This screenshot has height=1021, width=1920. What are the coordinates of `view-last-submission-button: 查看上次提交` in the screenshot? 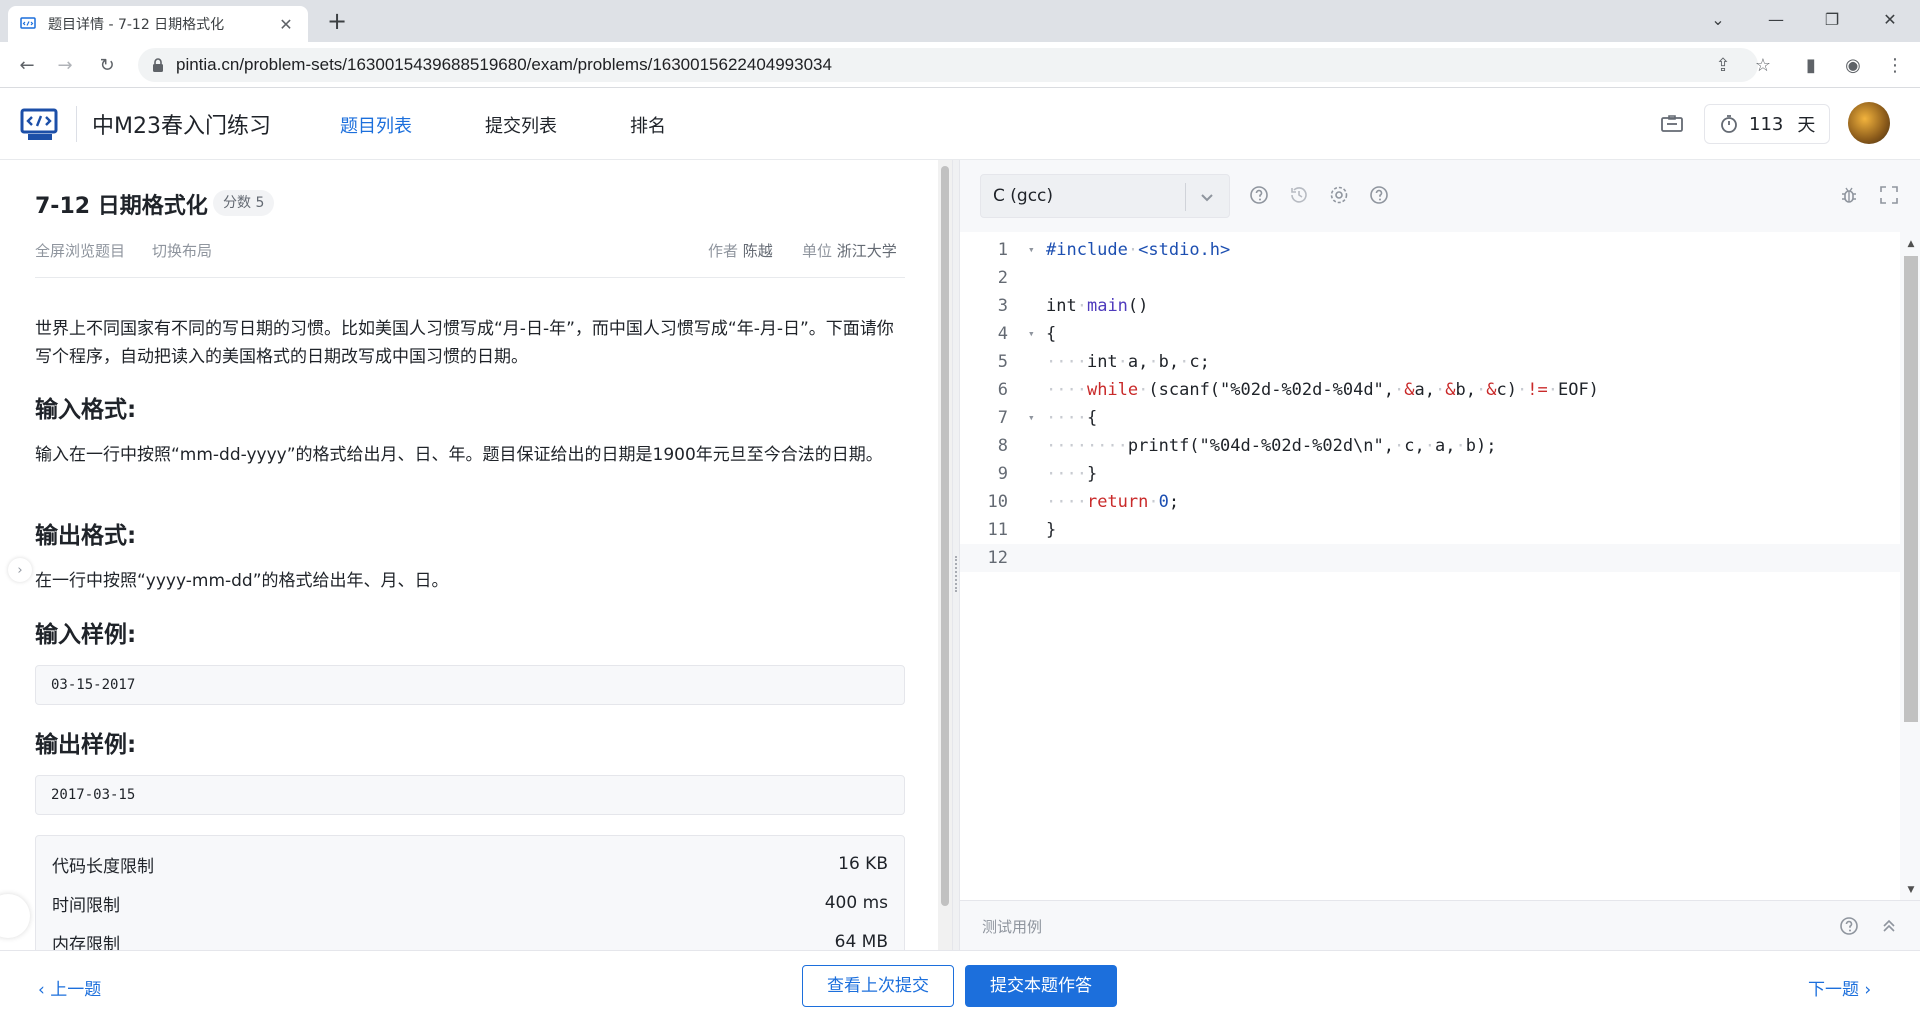 It's located at (878, 986).